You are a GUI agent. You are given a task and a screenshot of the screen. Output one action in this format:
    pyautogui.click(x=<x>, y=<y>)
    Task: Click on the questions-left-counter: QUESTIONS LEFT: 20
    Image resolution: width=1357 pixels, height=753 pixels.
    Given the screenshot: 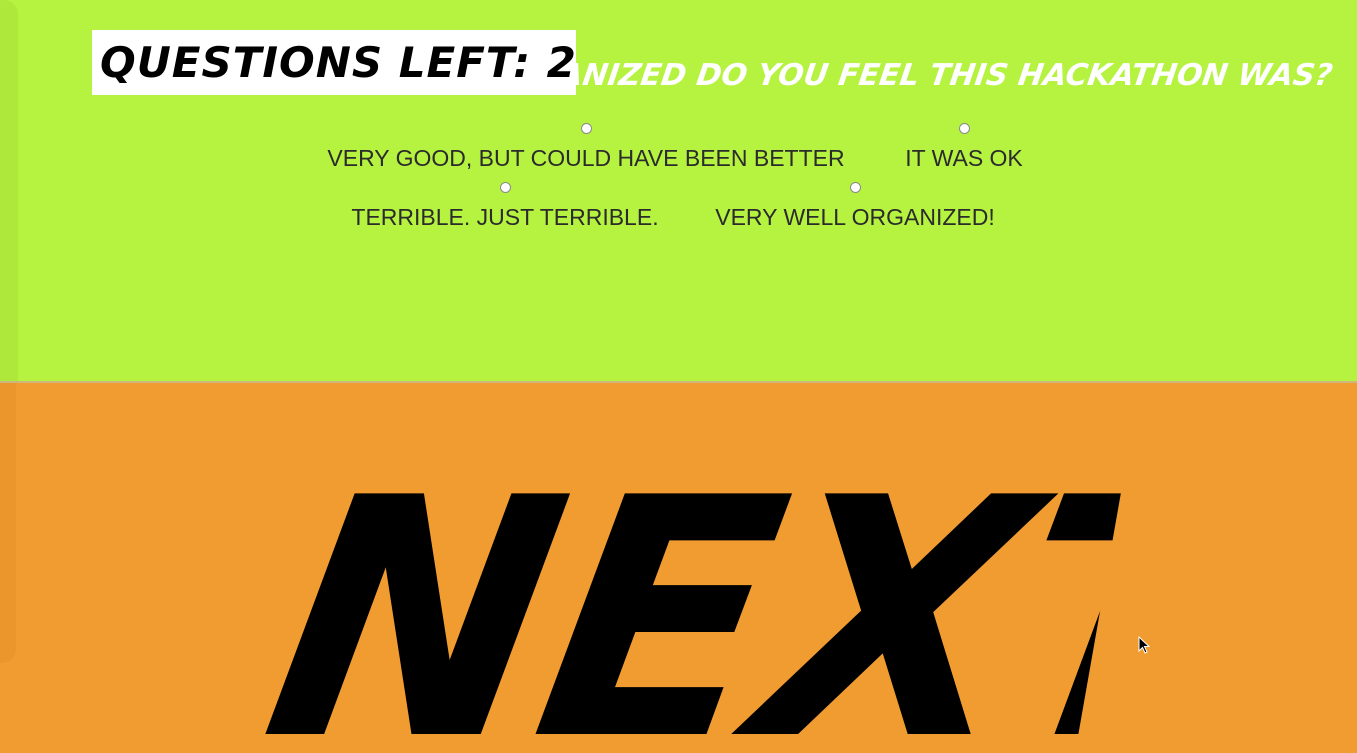 What is the action you would take?
    pyautogui.click(x=334, y=62)
    